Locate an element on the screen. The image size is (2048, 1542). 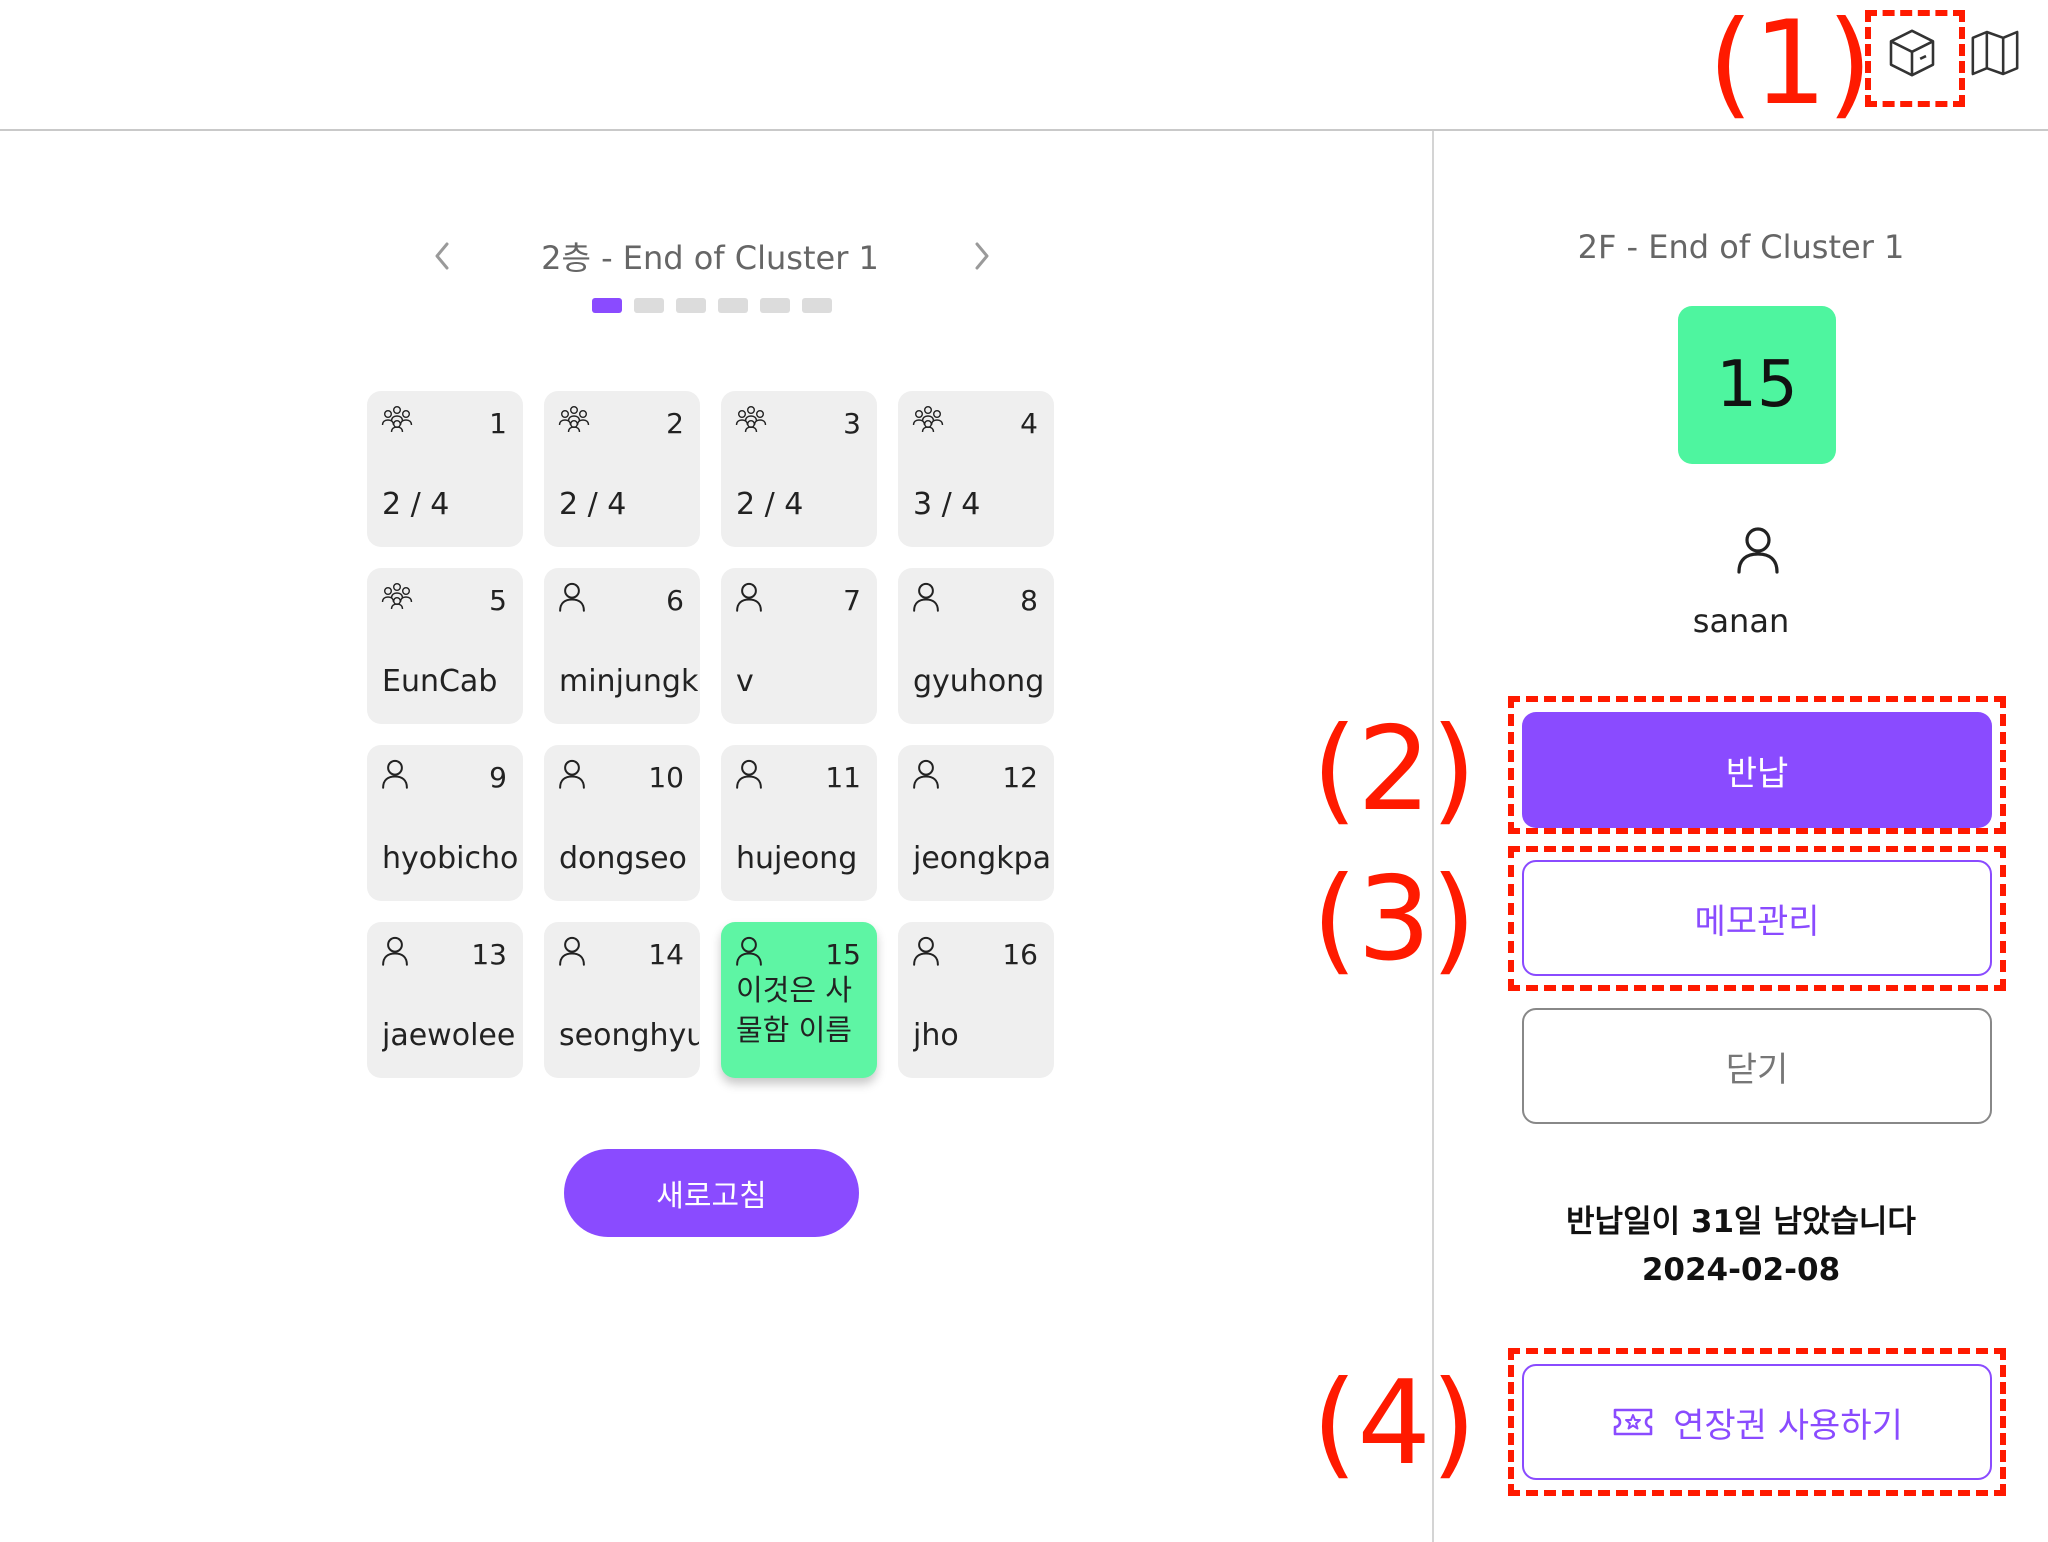
locker-number: 14 is located at coordinates (666, 954).